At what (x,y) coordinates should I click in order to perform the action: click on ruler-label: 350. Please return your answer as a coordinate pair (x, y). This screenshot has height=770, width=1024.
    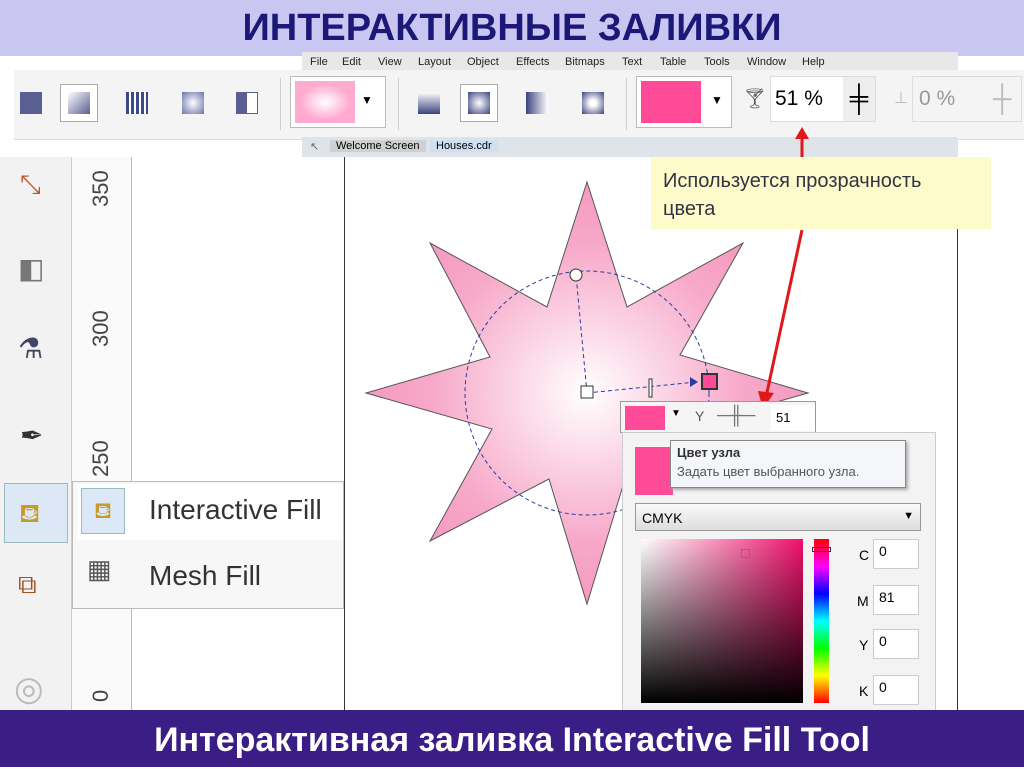
    Looking at the image, I should click on (100, 188).